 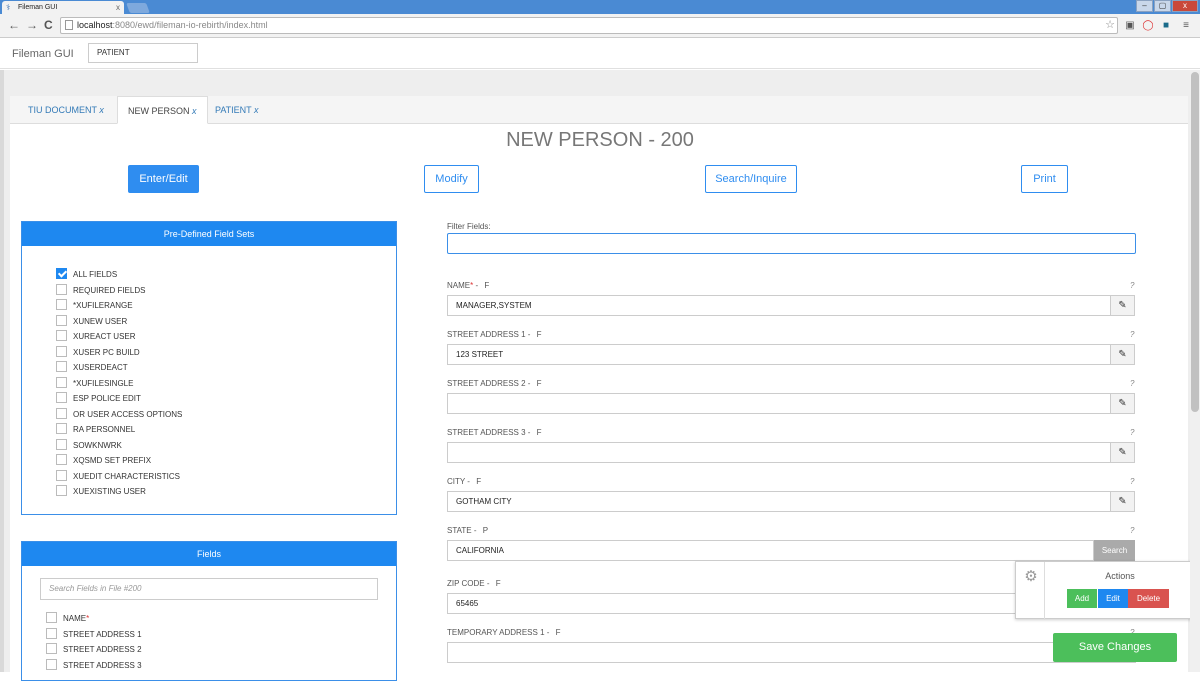 What do you see at coordinates (66, 110) in the screenshot?
I see `tab-tiu-document: TIU DOCUMENT x` at bounding box center [66, 110].